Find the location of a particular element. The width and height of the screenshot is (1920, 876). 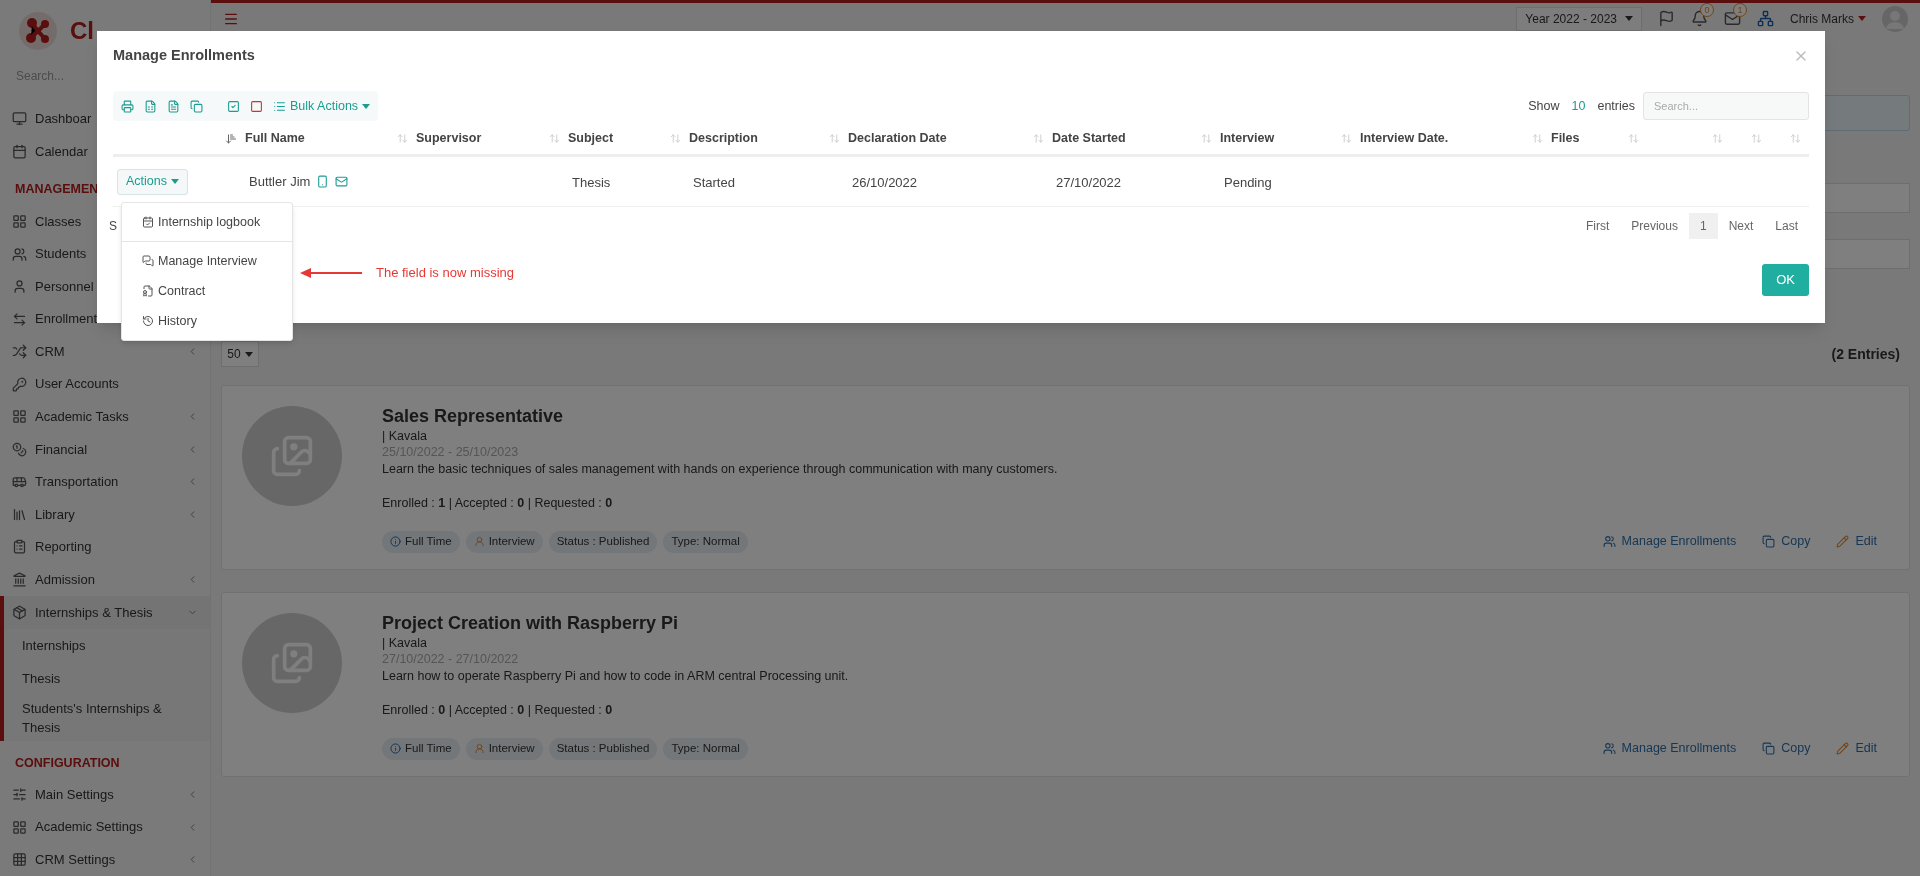

table-info: S is located at coordinates (113, 226).